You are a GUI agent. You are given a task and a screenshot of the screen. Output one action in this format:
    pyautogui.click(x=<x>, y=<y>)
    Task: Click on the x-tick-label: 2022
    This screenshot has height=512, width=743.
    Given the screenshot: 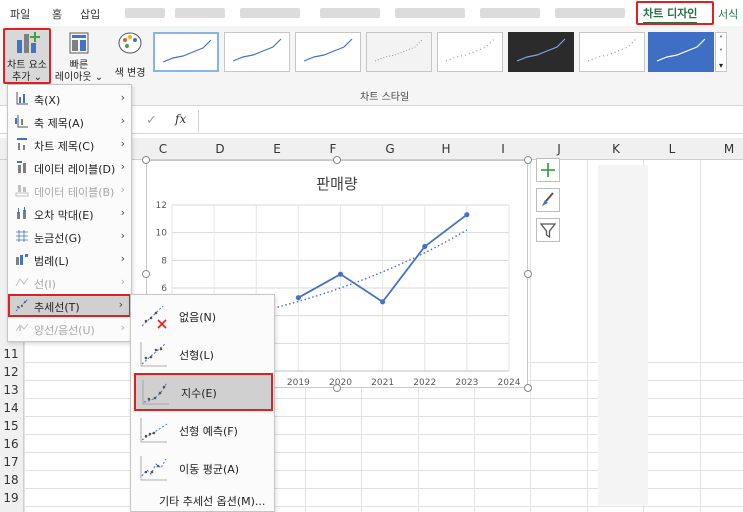 What is the action you would take?
    pyautogui.click(x=424, y=382)
    